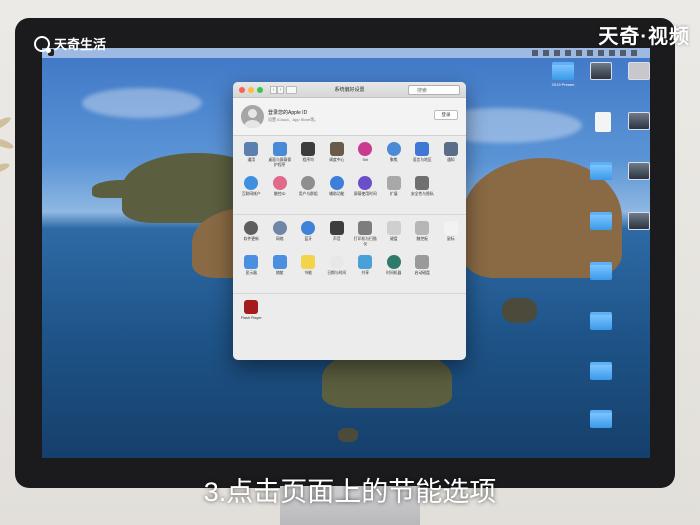 The width and height of the screenshot is (700, 525). Describe the element at coordinates (251, 238) in the screenshot. I see `pref-pane-software-update: 软件更新` at that location.